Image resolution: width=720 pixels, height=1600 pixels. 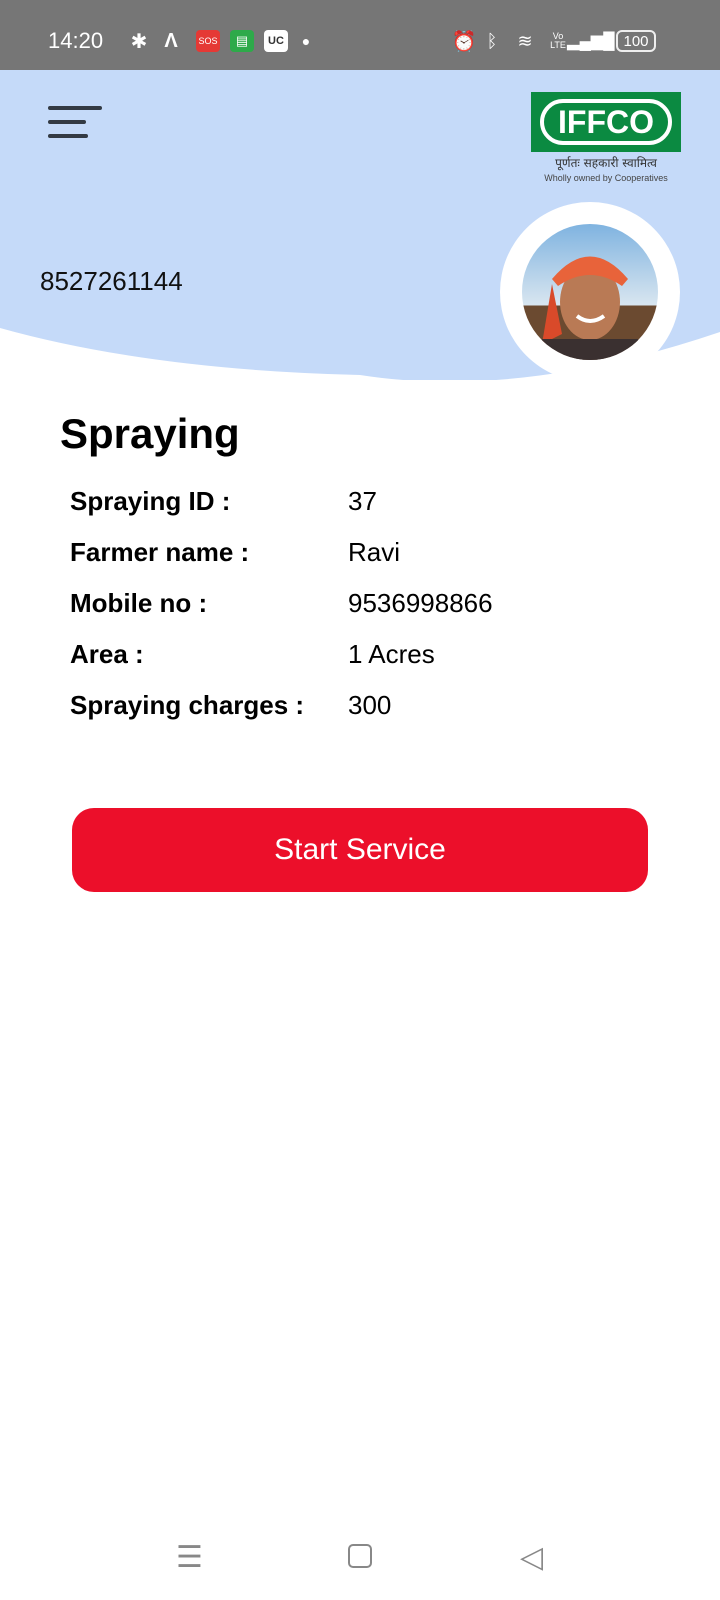 What do you see at coordinates (150, 433) in the screenshot?
I see `section-title: Spraying` at bounding box center [150, 433].